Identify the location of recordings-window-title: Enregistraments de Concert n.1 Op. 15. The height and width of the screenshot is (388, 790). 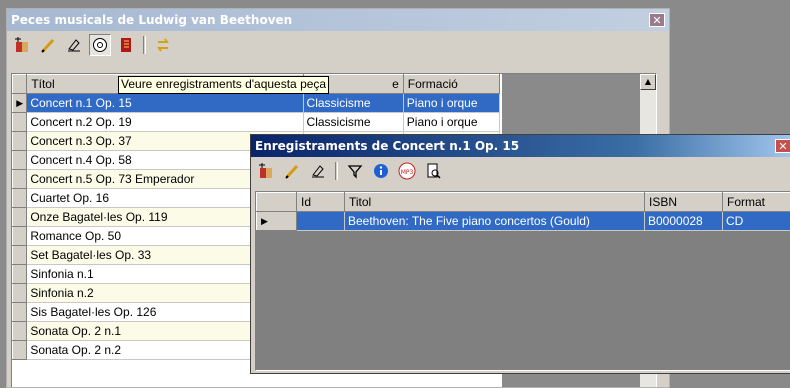
(387, 146).